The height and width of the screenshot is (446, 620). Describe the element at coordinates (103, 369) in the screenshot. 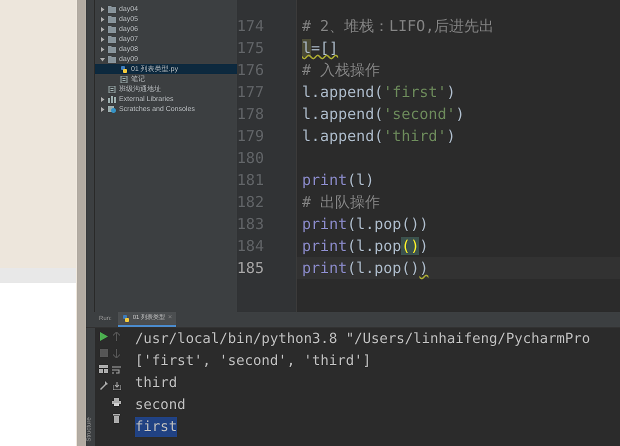

I see `layout-icon` at that location.